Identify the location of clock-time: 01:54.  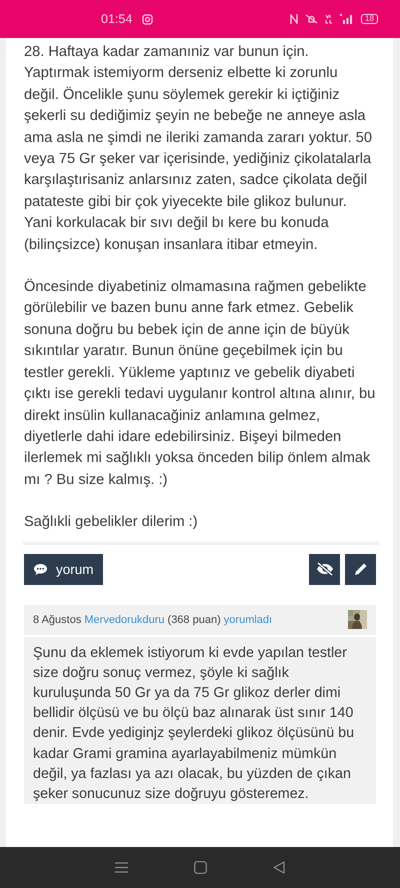
(116, 19).